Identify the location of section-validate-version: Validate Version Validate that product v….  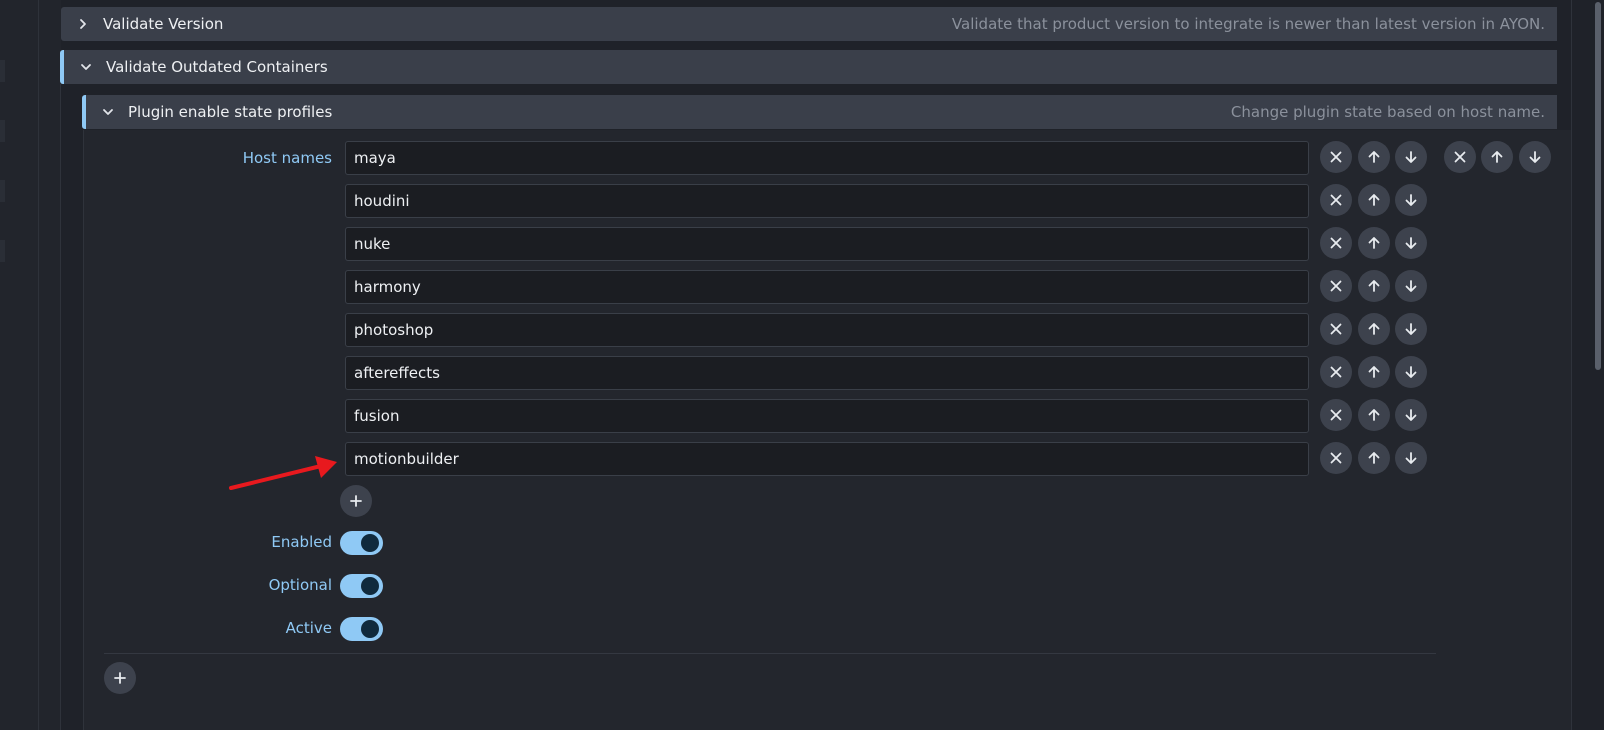
(809, 24).